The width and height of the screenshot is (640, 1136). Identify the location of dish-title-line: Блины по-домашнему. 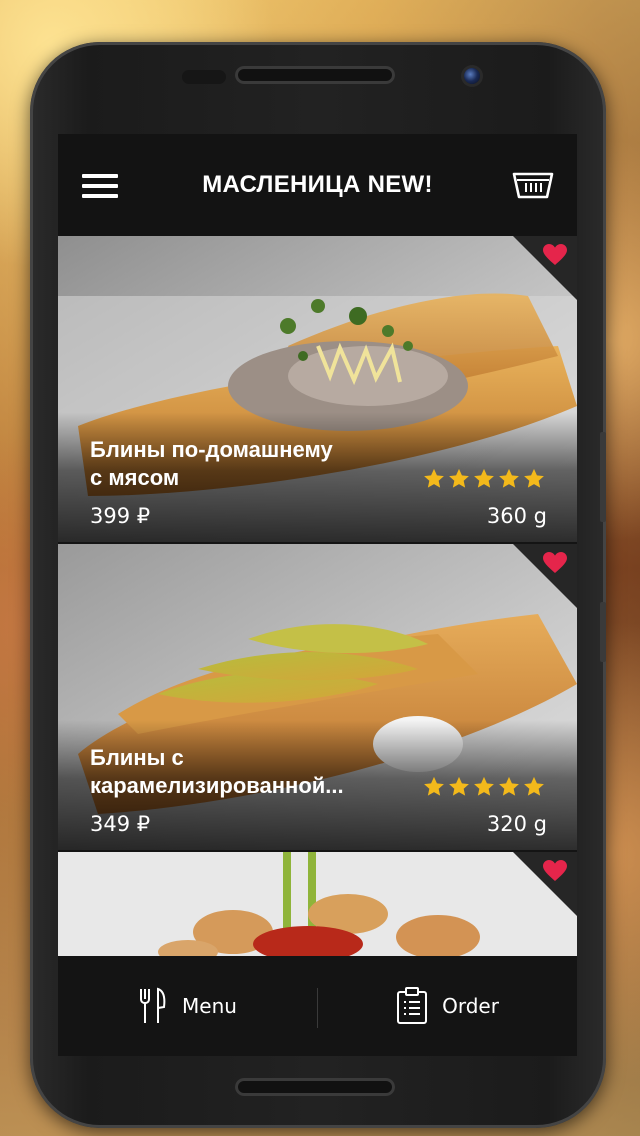
(211, 449).